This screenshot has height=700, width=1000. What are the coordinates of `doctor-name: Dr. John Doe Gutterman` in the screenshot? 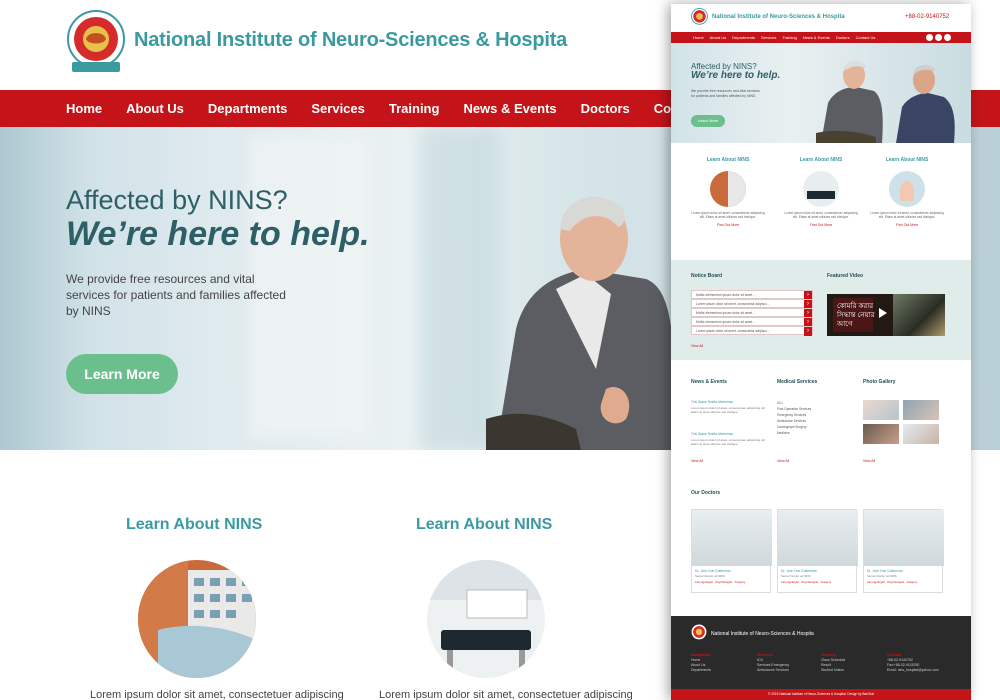 It's located at (713, 571).